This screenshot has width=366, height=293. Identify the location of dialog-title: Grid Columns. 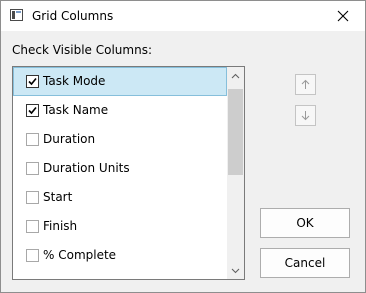
(73, 16).